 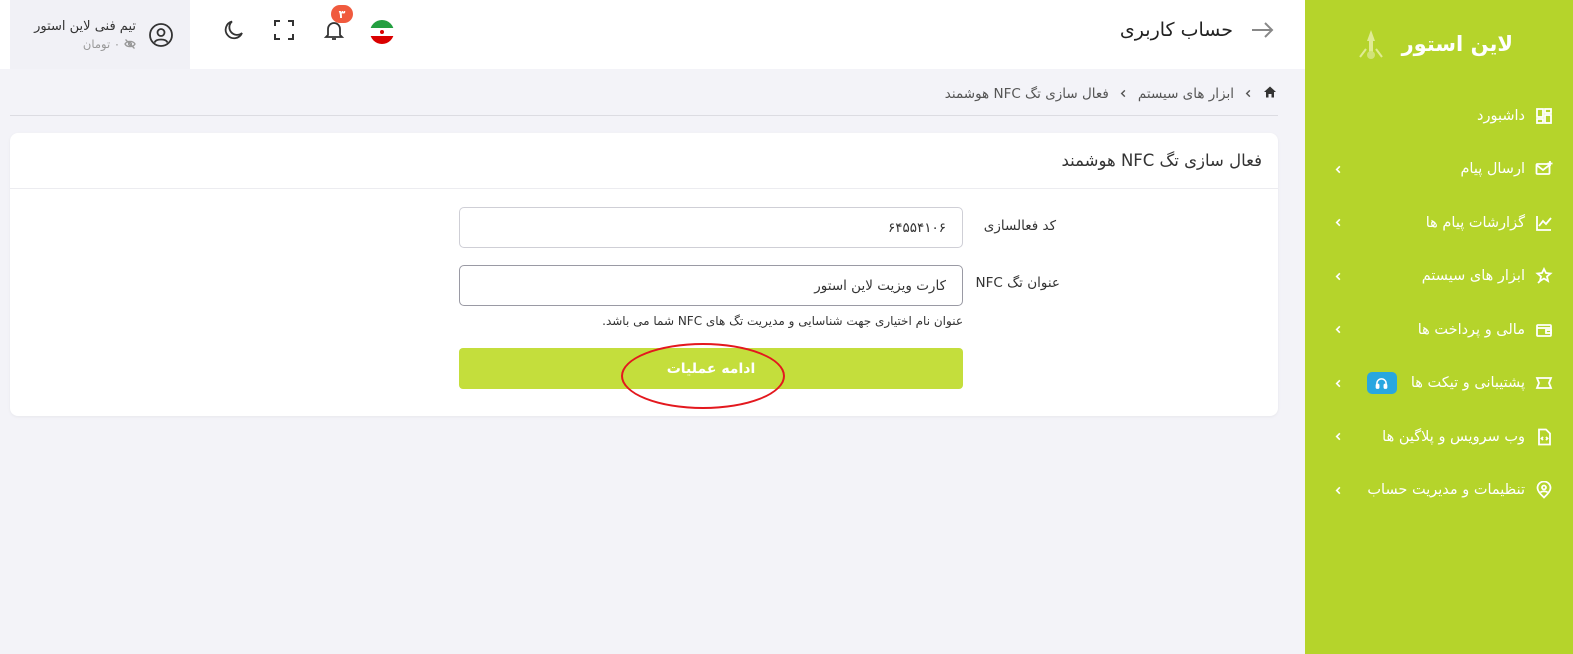 I want to click on breadcrumb-divider, so click(x=644, y=115).